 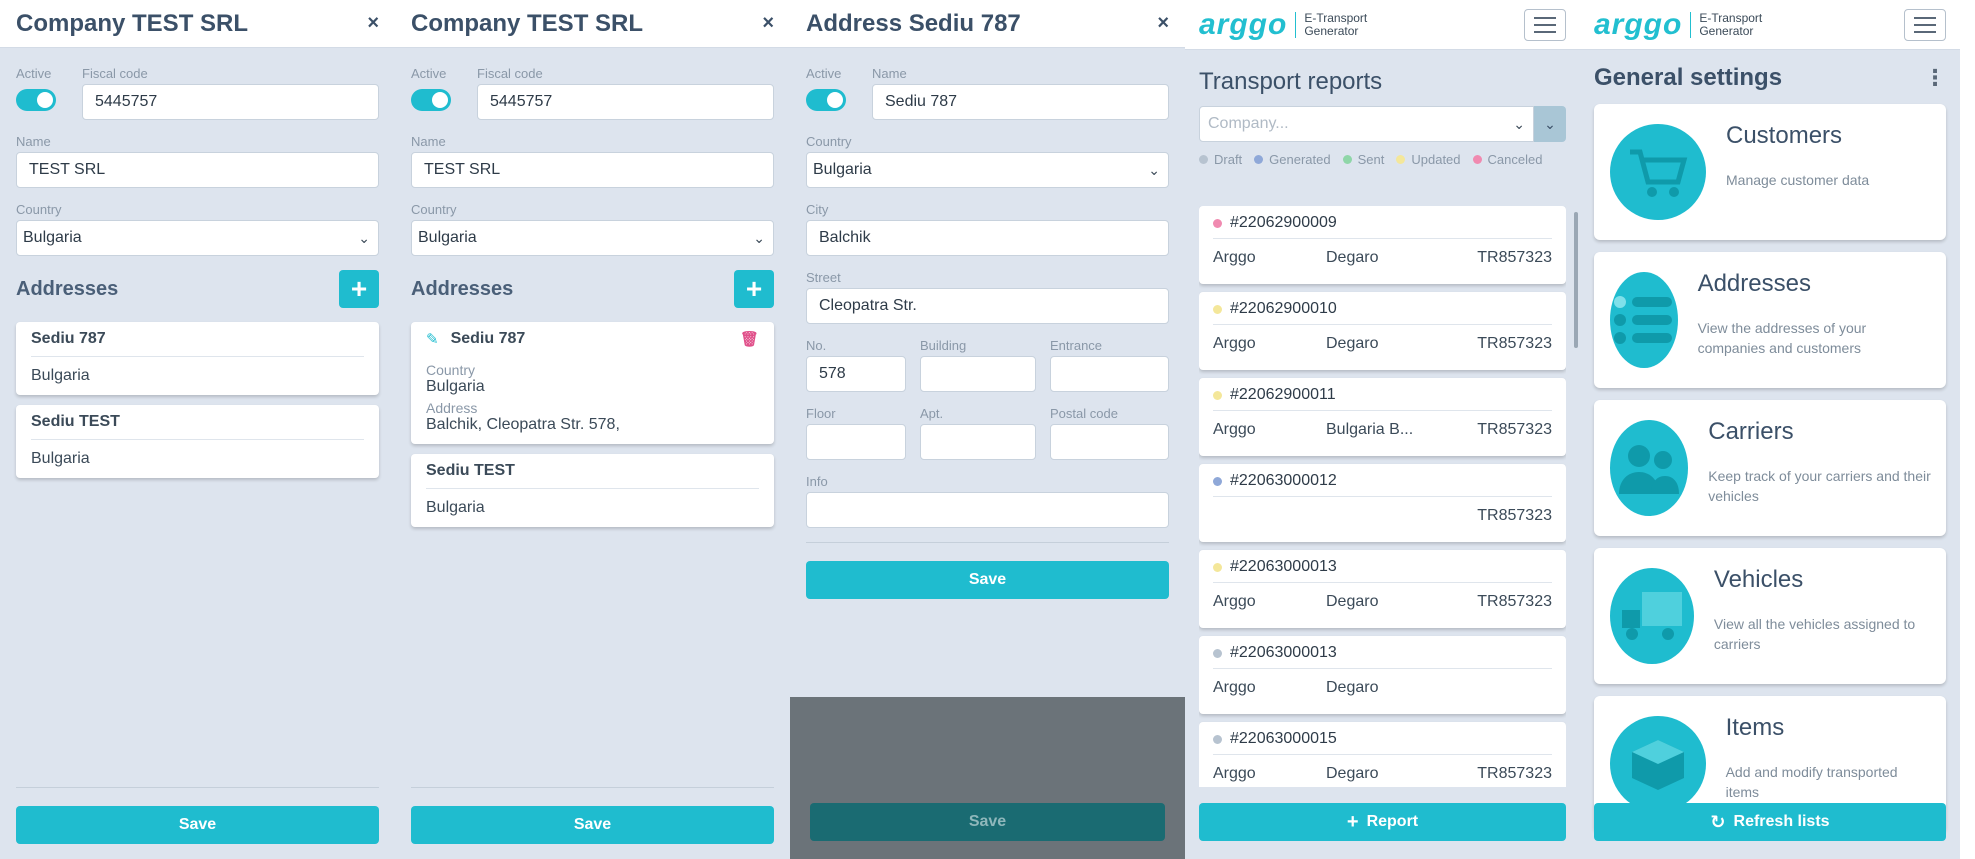 What do you see at coordinates (987, 306) in the screenshot?
I see `street-input: Cleopatra Str.` at bounding box center [987, 306].